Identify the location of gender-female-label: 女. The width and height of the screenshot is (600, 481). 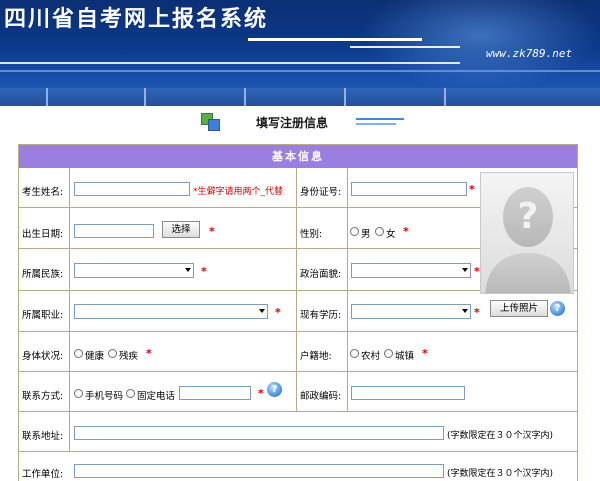
(391, 234).